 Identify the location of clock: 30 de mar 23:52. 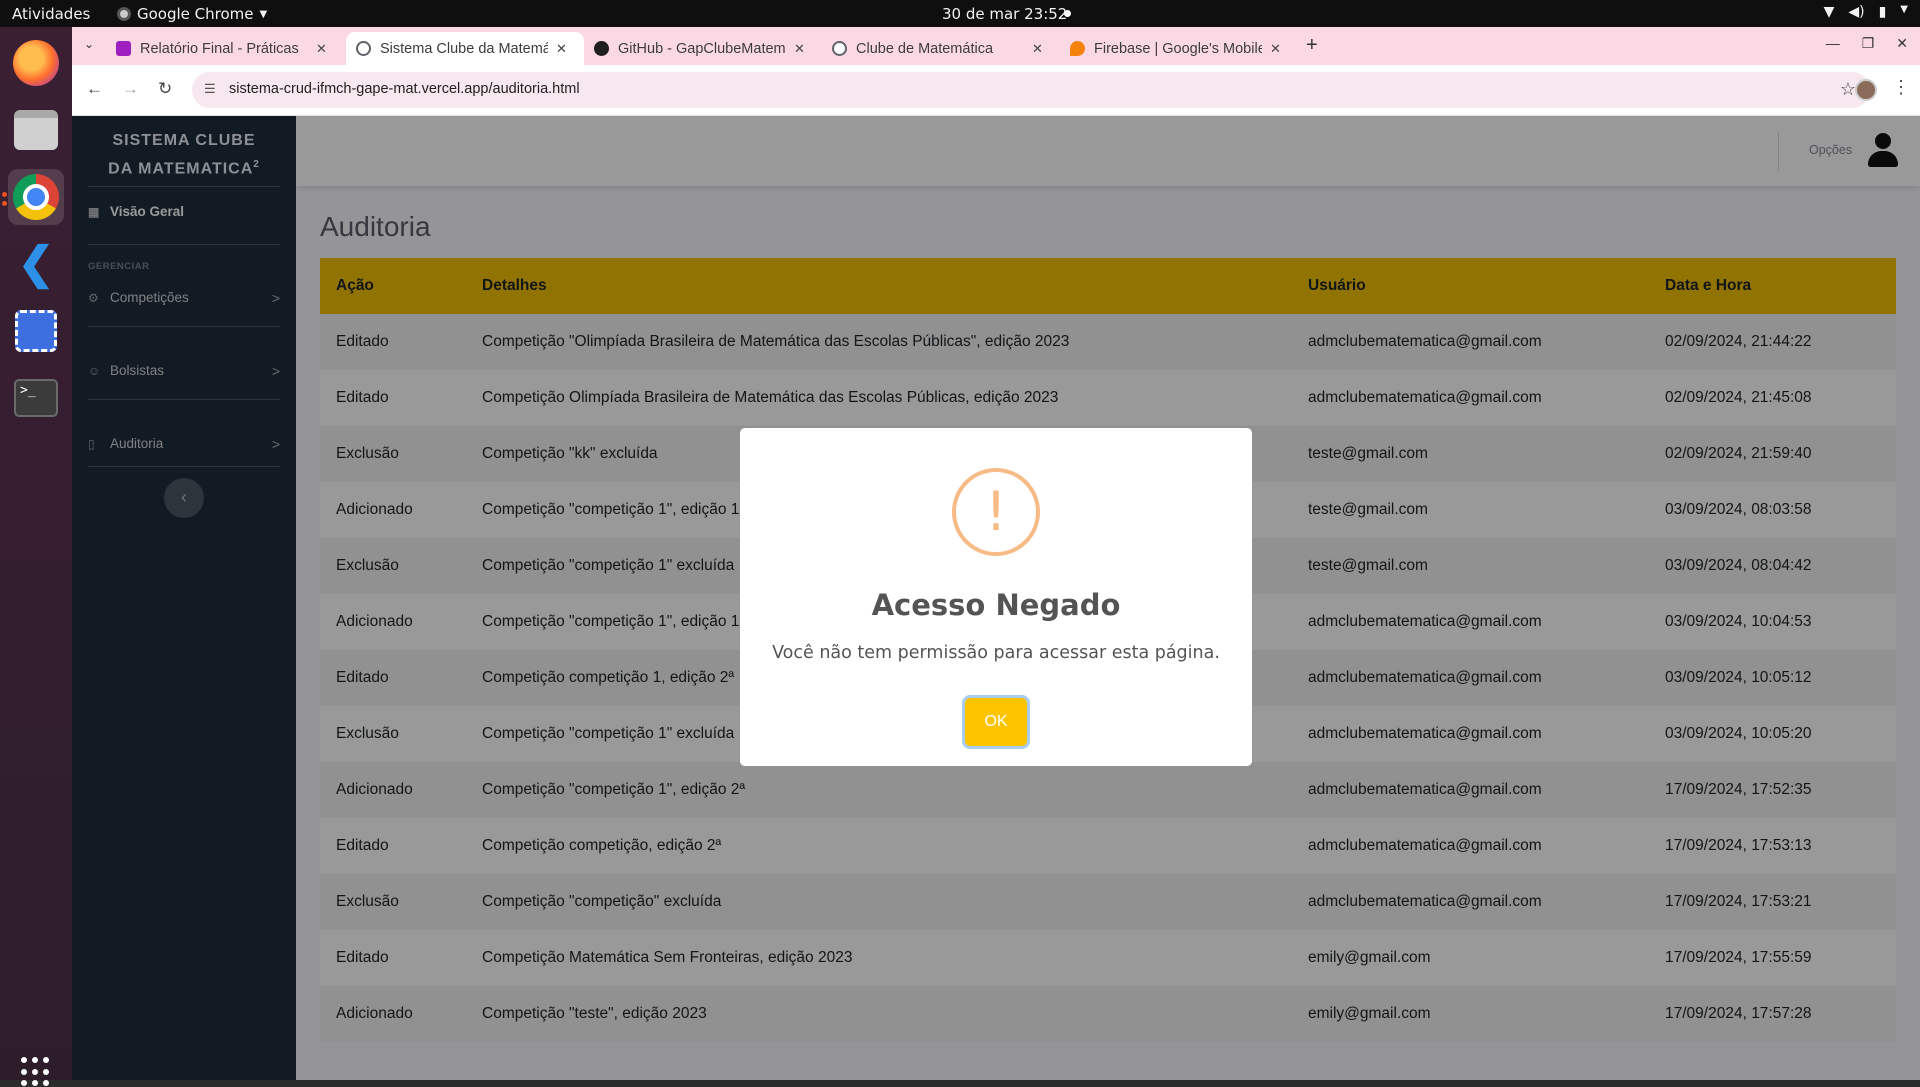
(1004, 14).